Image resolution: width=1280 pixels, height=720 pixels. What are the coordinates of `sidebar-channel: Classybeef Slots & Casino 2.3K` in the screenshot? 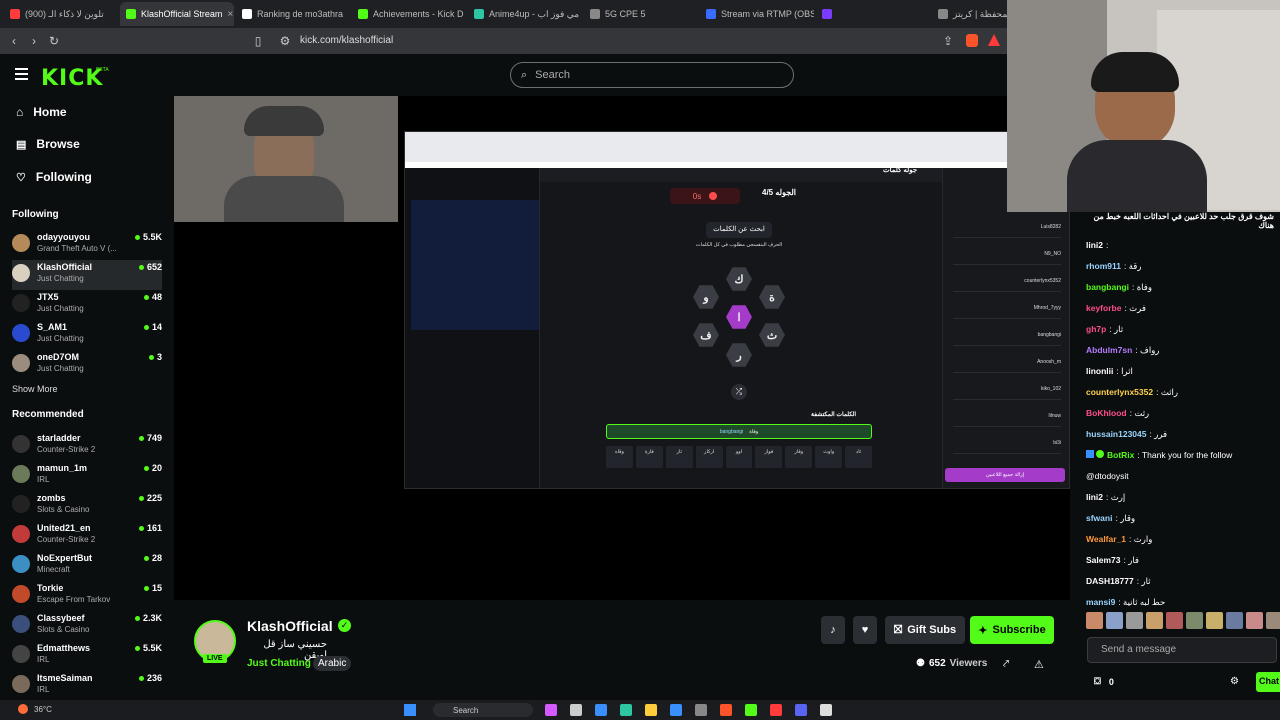 It's located at (87, 626).